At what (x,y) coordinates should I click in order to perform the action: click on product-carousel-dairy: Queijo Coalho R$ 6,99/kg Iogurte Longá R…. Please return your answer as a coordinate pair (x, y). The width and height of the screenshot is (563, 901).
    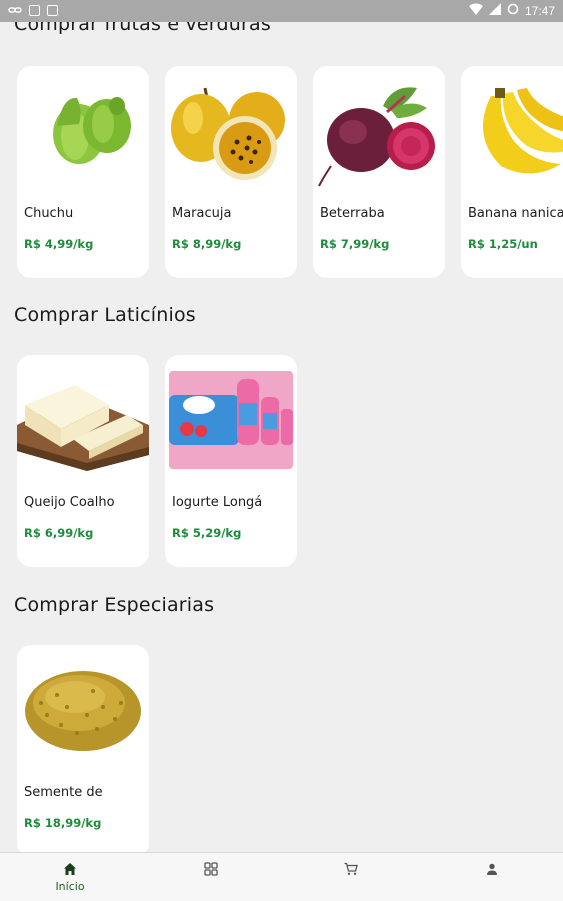
    Looking at the image, I should click on (157, 461).